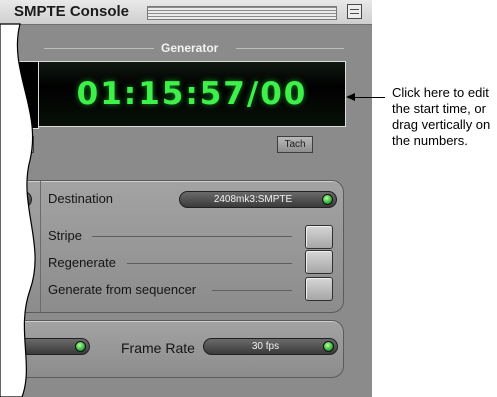 The image size is (497, 397). What do you see at coordinates (369, 97) in the screenshot?
I see `callout-leader-line` at bounding box center [369, 97].